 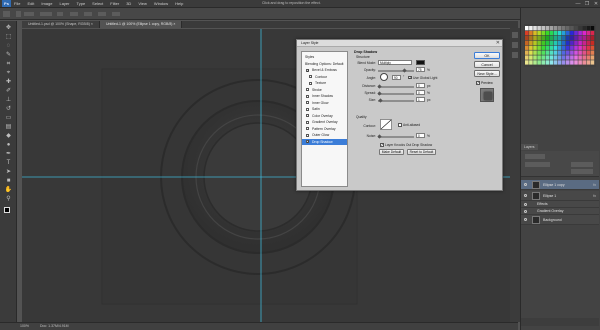 I want to click on distance-slider, so click(x=396, y=87).